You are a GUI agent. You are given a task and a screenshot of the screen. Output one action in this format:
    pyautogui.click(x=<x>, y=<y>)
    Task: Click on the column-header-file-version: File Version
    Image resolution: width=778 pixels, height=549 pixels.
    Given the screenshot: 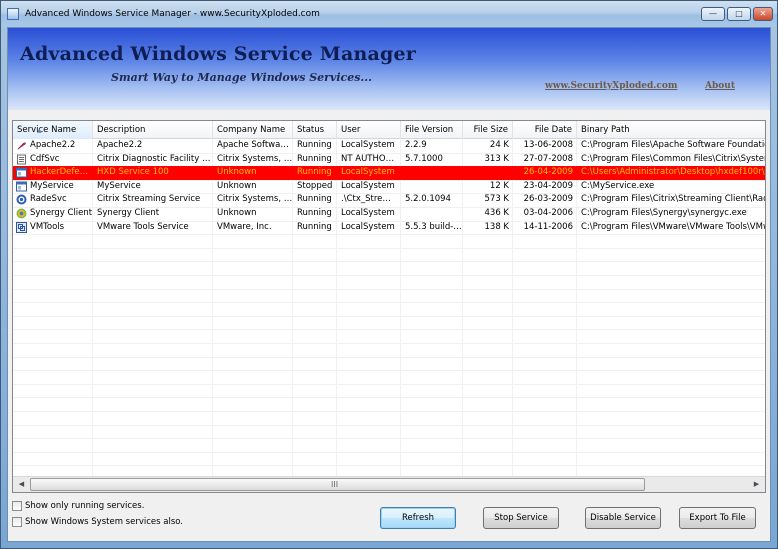 What is the action you would take?
    pyautogui.click(x=432, y=130)
    